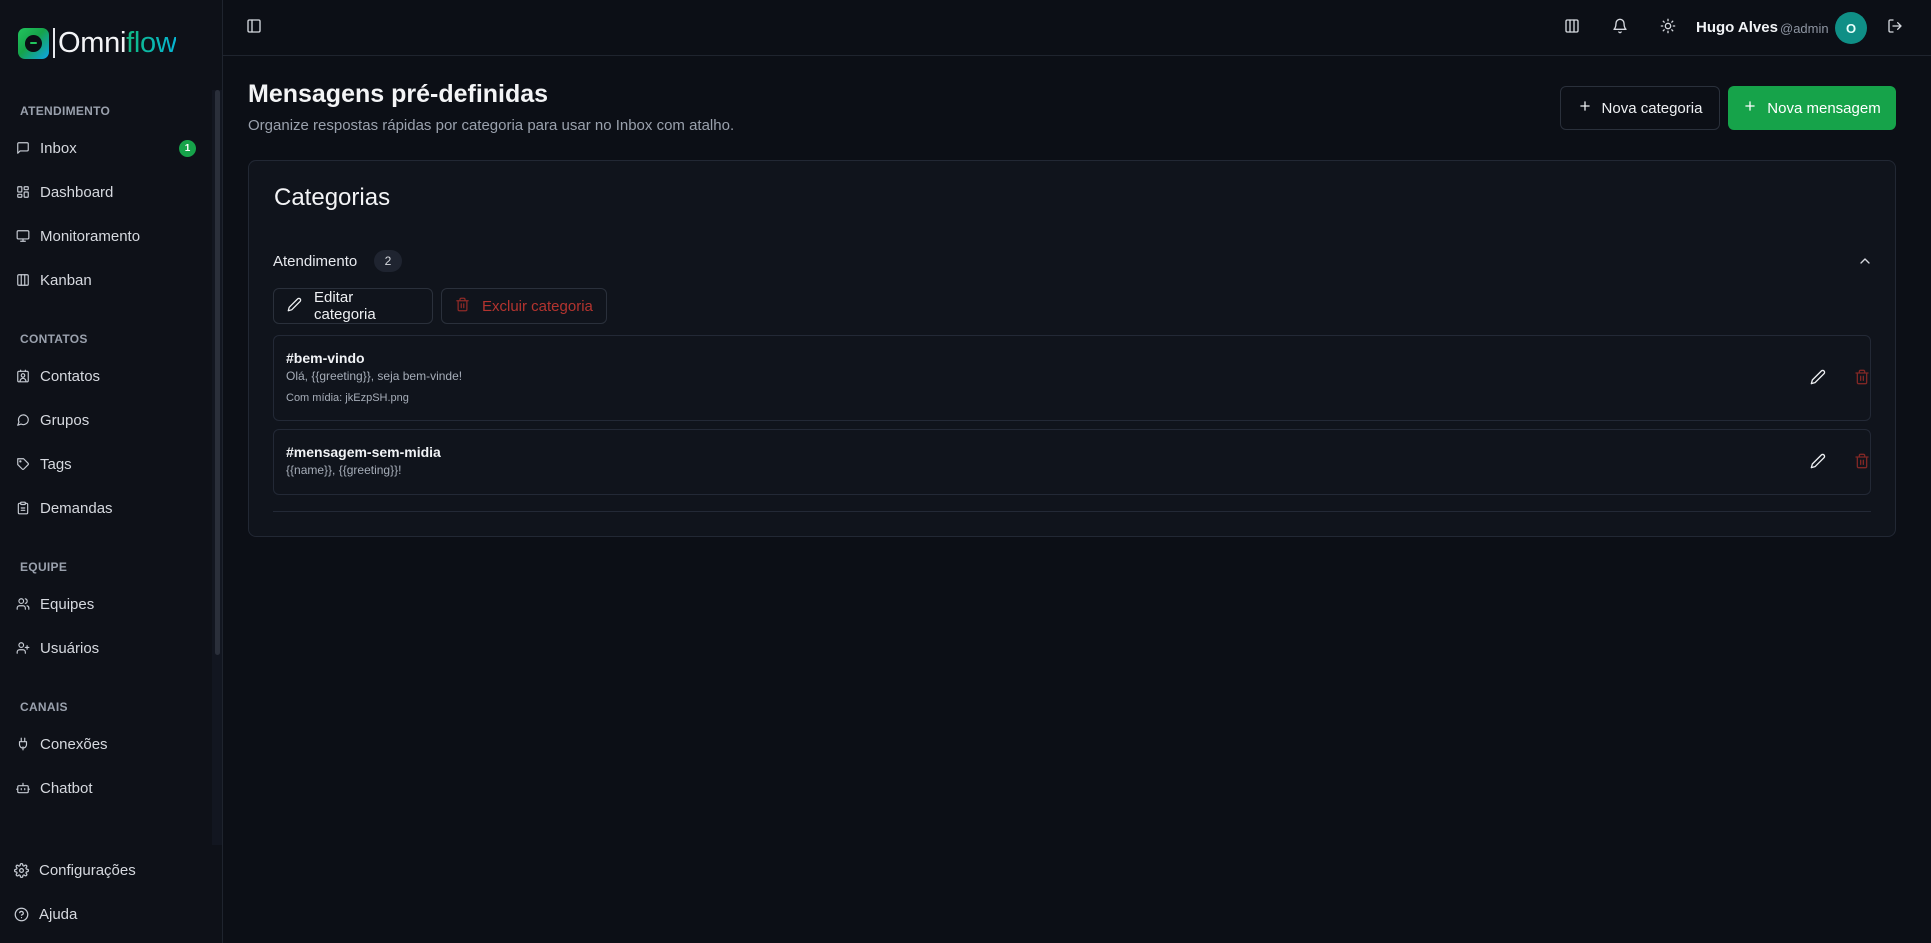 The width and height of the screenshot is (1931, 943). Describe the element at coordinates (23, 648) in the screenshot. I see `user-icon` at that location.